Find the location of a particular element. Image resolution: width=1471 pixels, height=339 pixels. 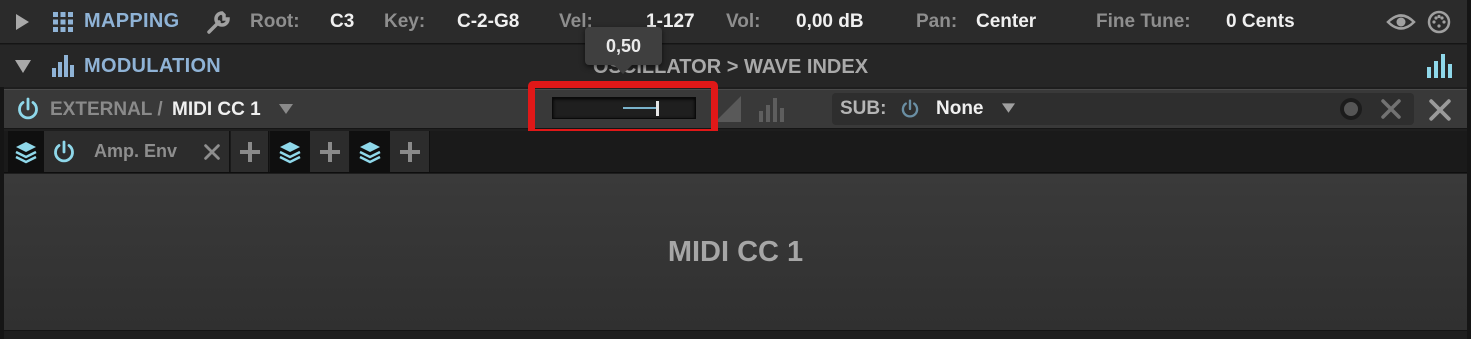

key-label: Key: is located at coordinates (405, 21).